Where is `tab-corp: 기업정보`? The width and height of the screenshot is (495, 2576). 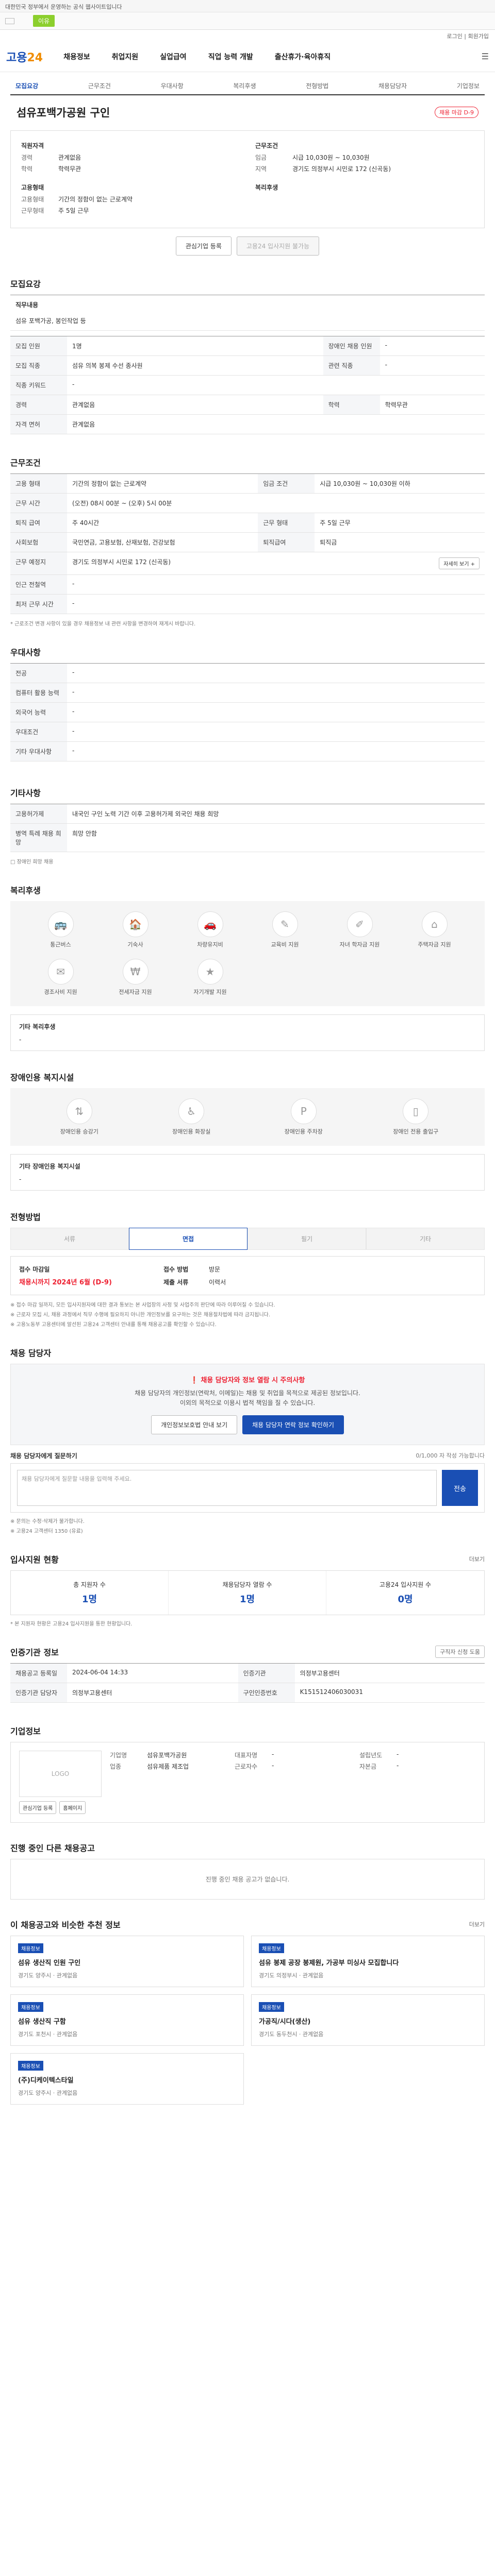
tab-corp: 기업정보 is located at coordinates (468, 85).